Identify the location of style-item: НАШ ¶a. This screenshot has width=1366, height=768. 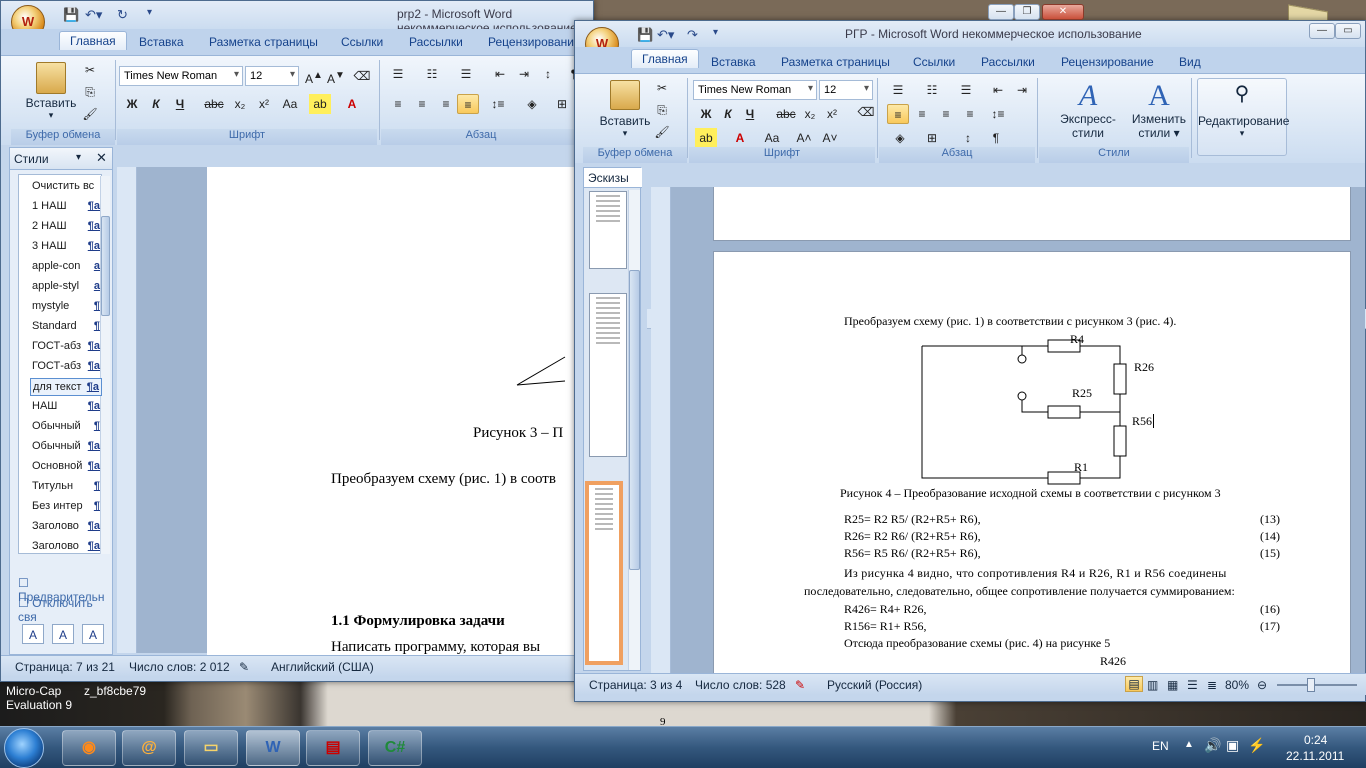
(66, 407).